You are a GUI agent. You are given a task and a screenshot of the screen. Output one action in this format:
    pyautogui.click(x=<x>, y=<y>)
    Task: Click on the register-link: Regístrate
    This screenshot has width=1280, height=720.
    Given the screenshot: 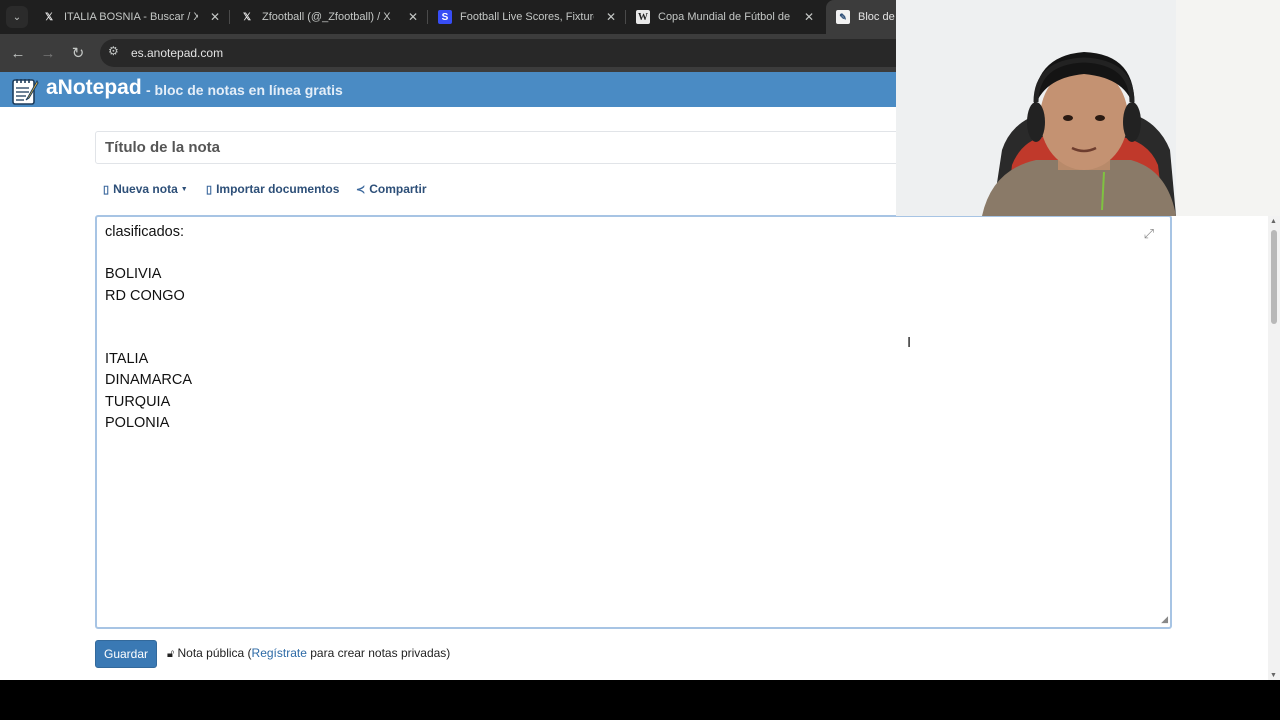 What is the action you would take?
    pyautogui.click(x=279, y=653)
    